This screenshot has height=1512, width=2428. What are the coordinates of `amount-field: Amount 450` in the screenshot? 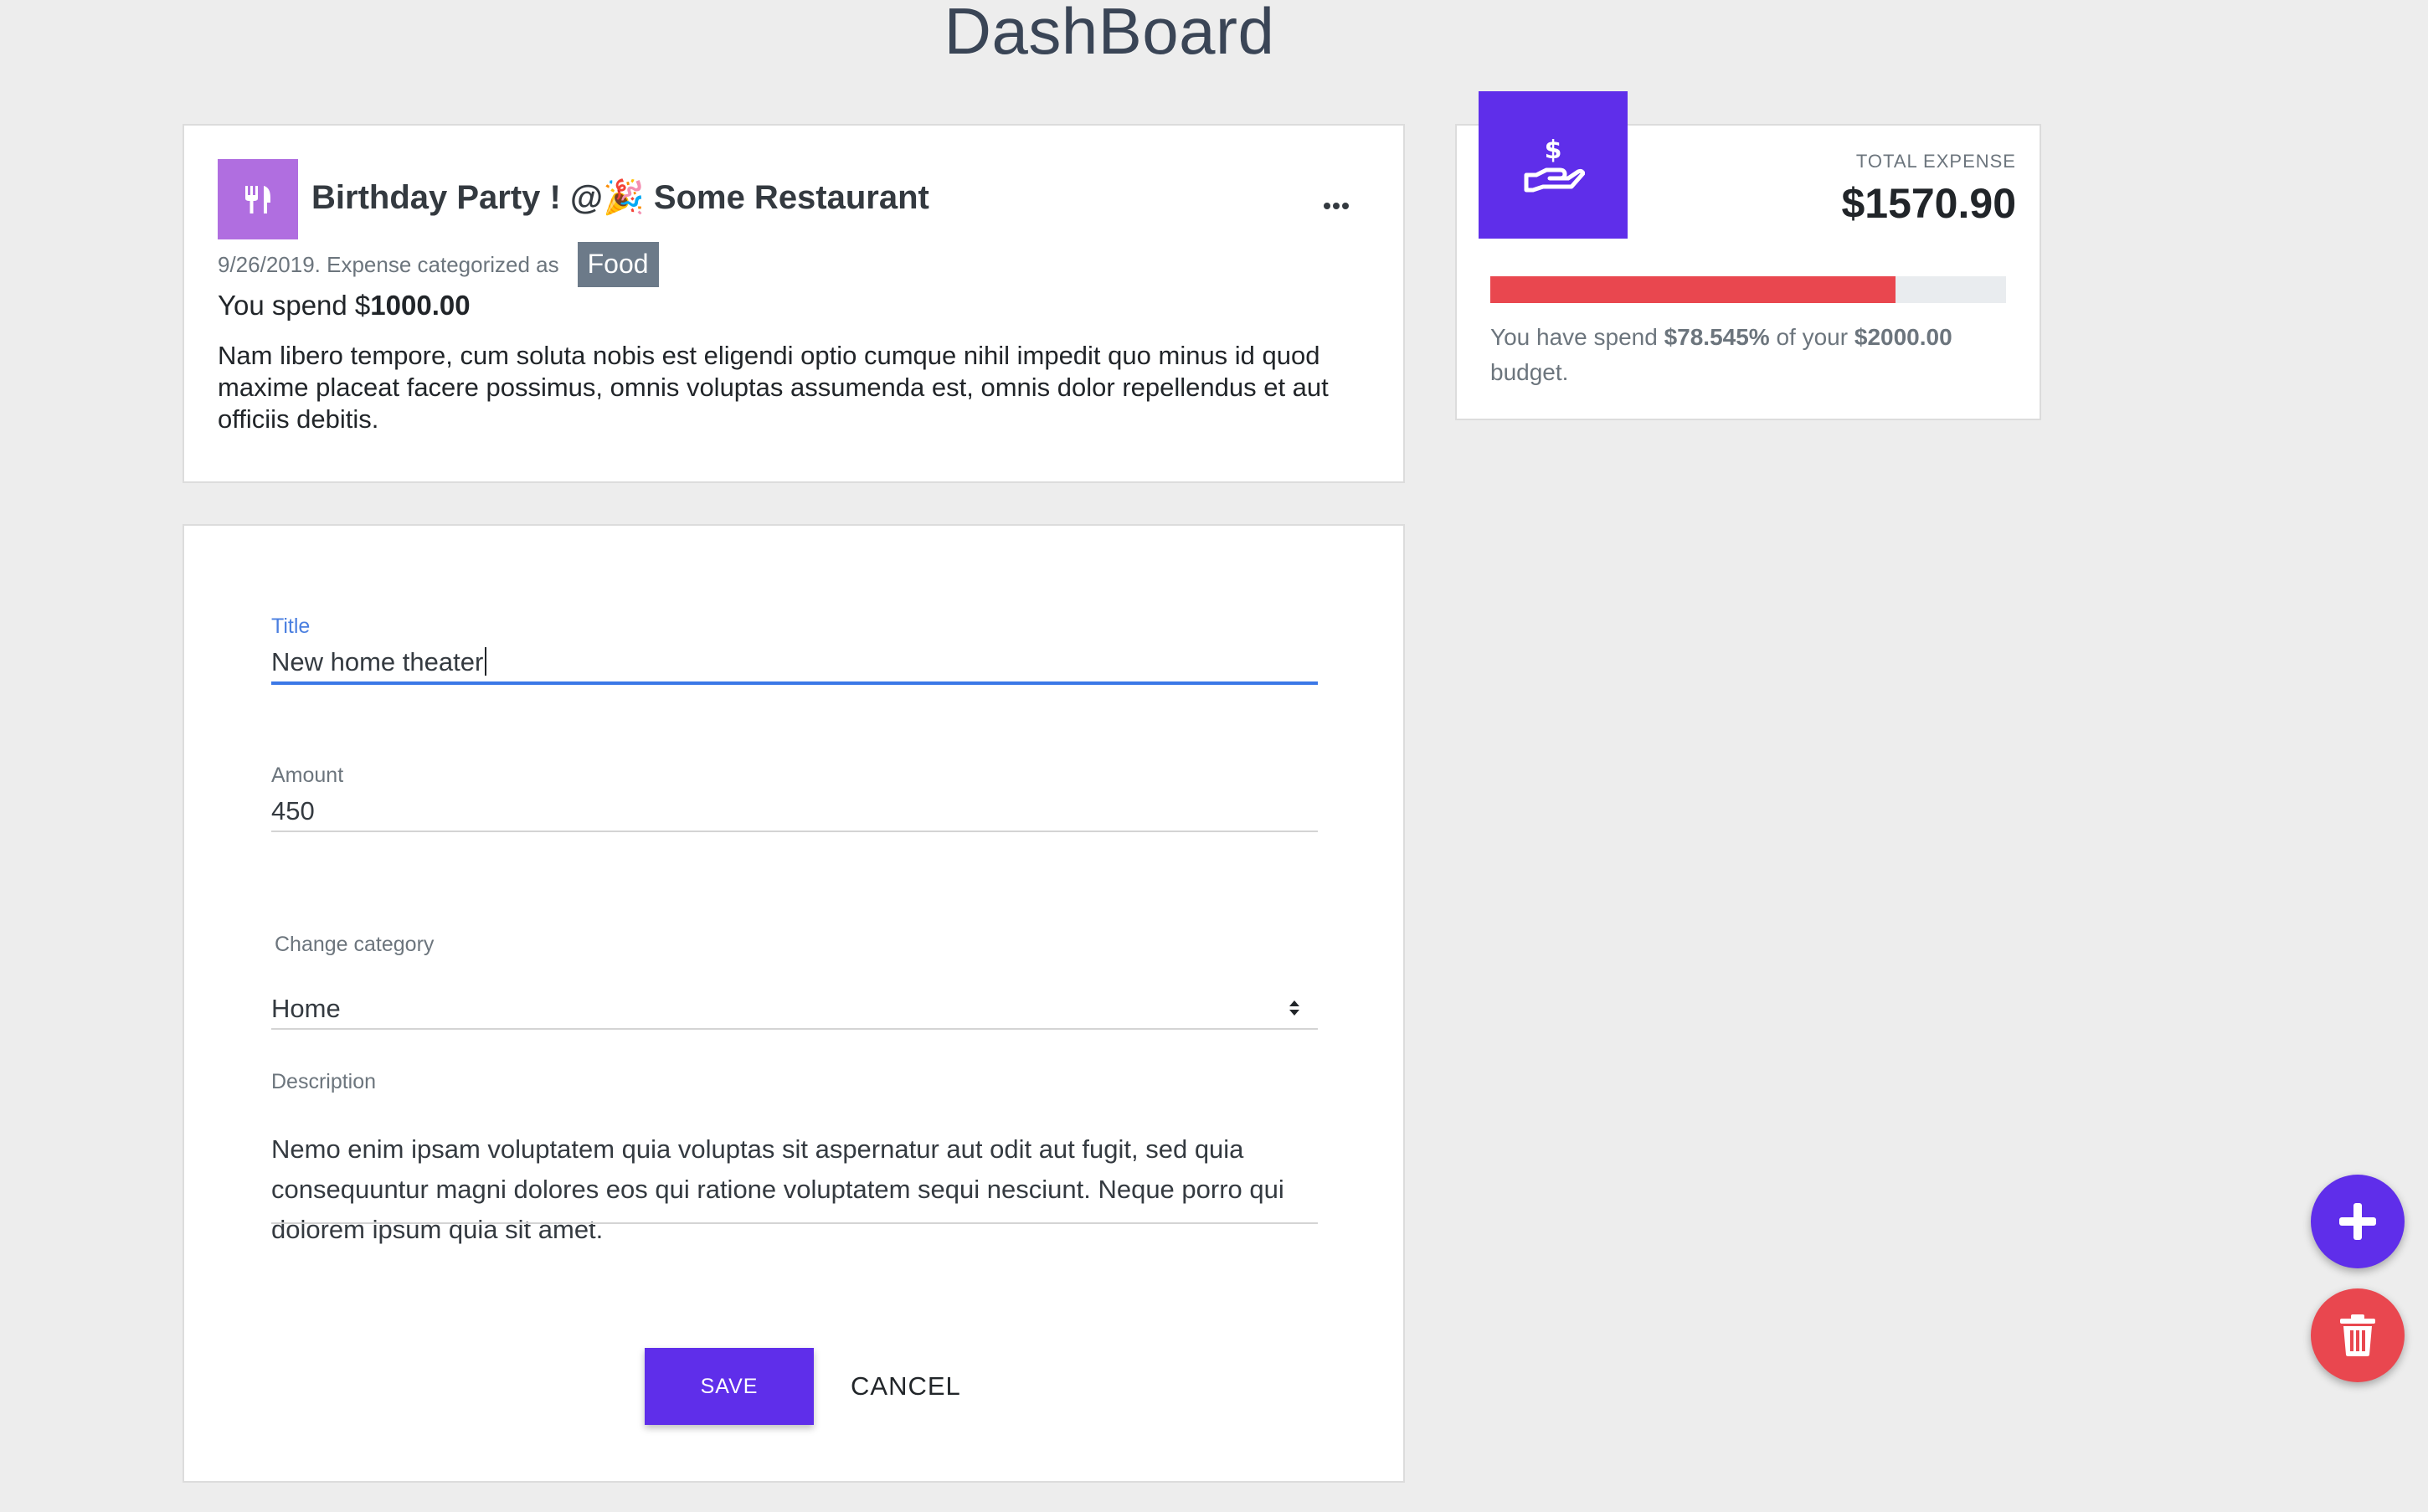 It's located at (794, 798).